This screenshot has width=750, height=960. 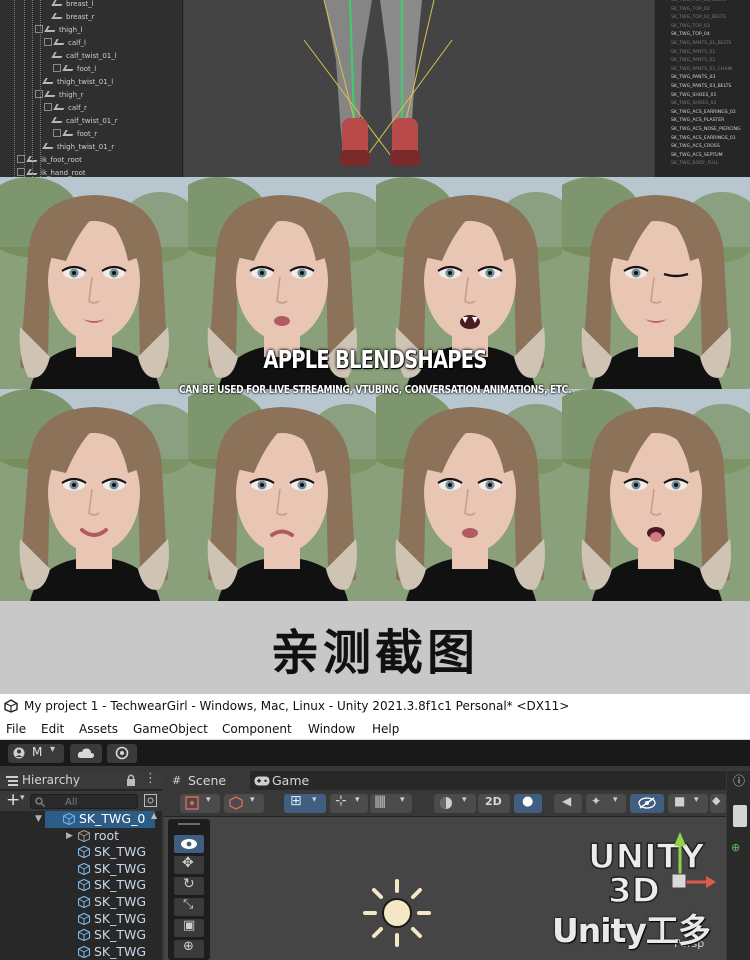 I want to click on shape-key-row: SK_TWG_TOP_04, so click(x=690, y=35).